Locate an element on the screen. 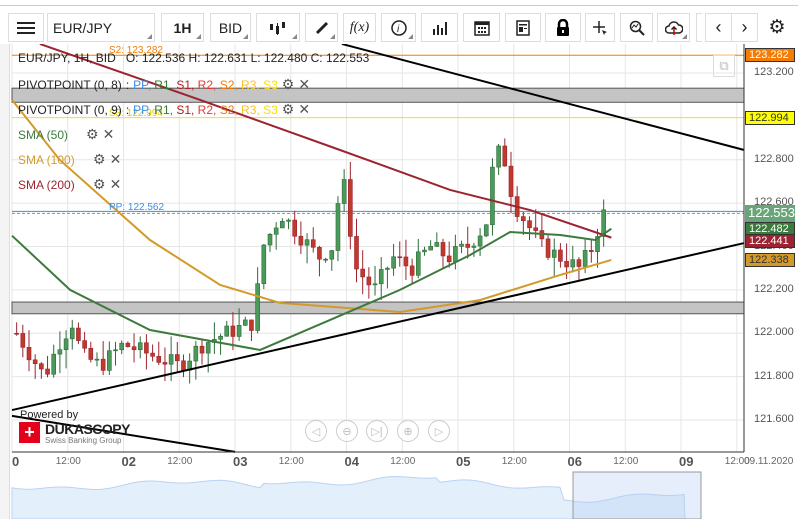 The height and width of the screenshot is (519, 798). go-to-latest-button: ▷| is located at coordinates (377, 431).